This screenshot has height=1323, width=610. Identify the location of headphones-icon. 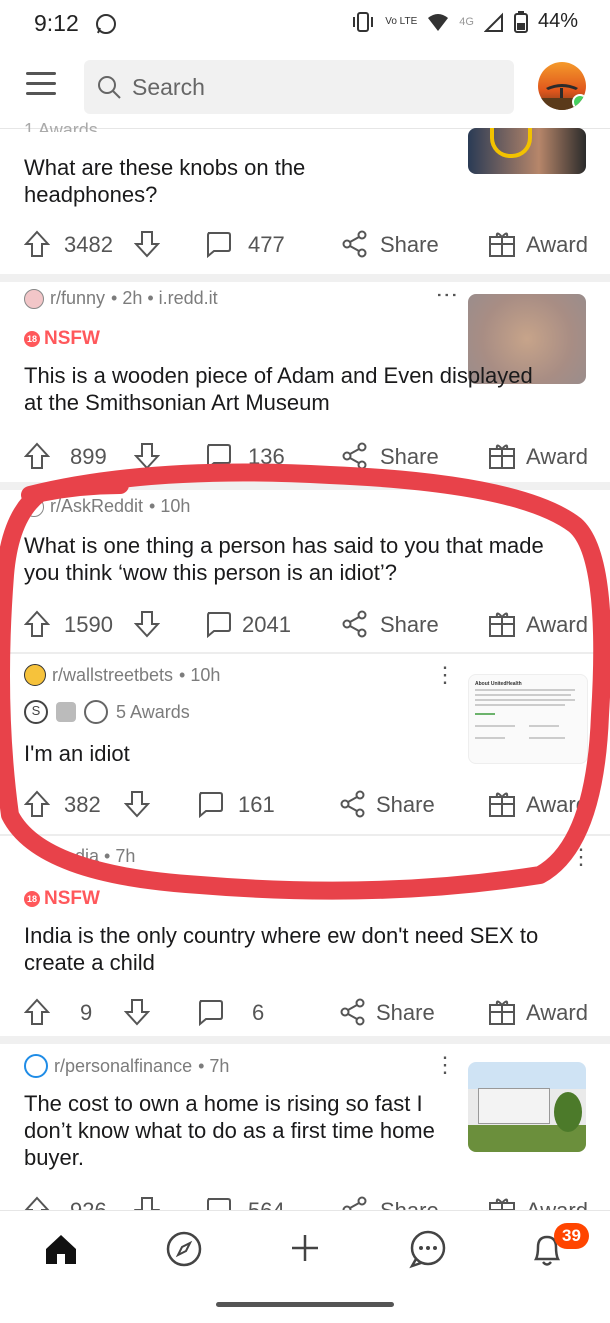
(511, 143).